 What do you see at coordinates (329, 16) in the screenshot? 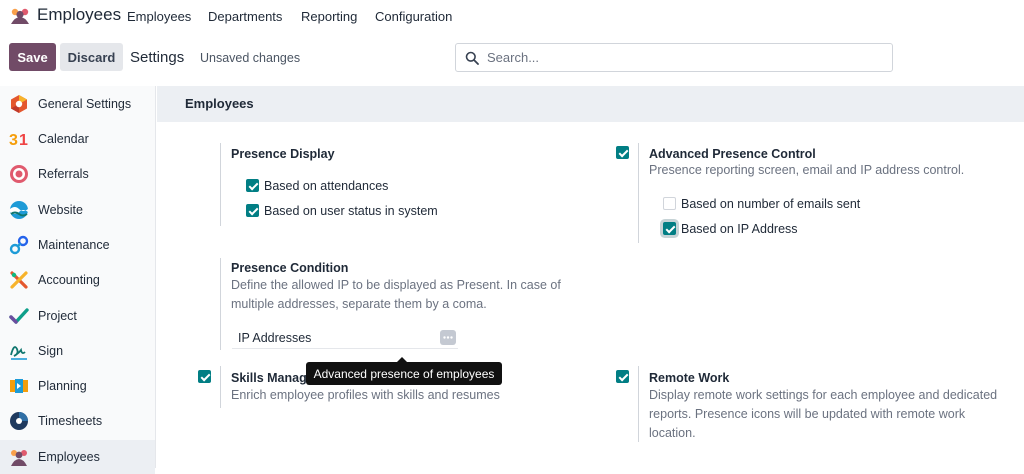
I see `menu-reporting: Reporting` at bounding box center [329, 16].